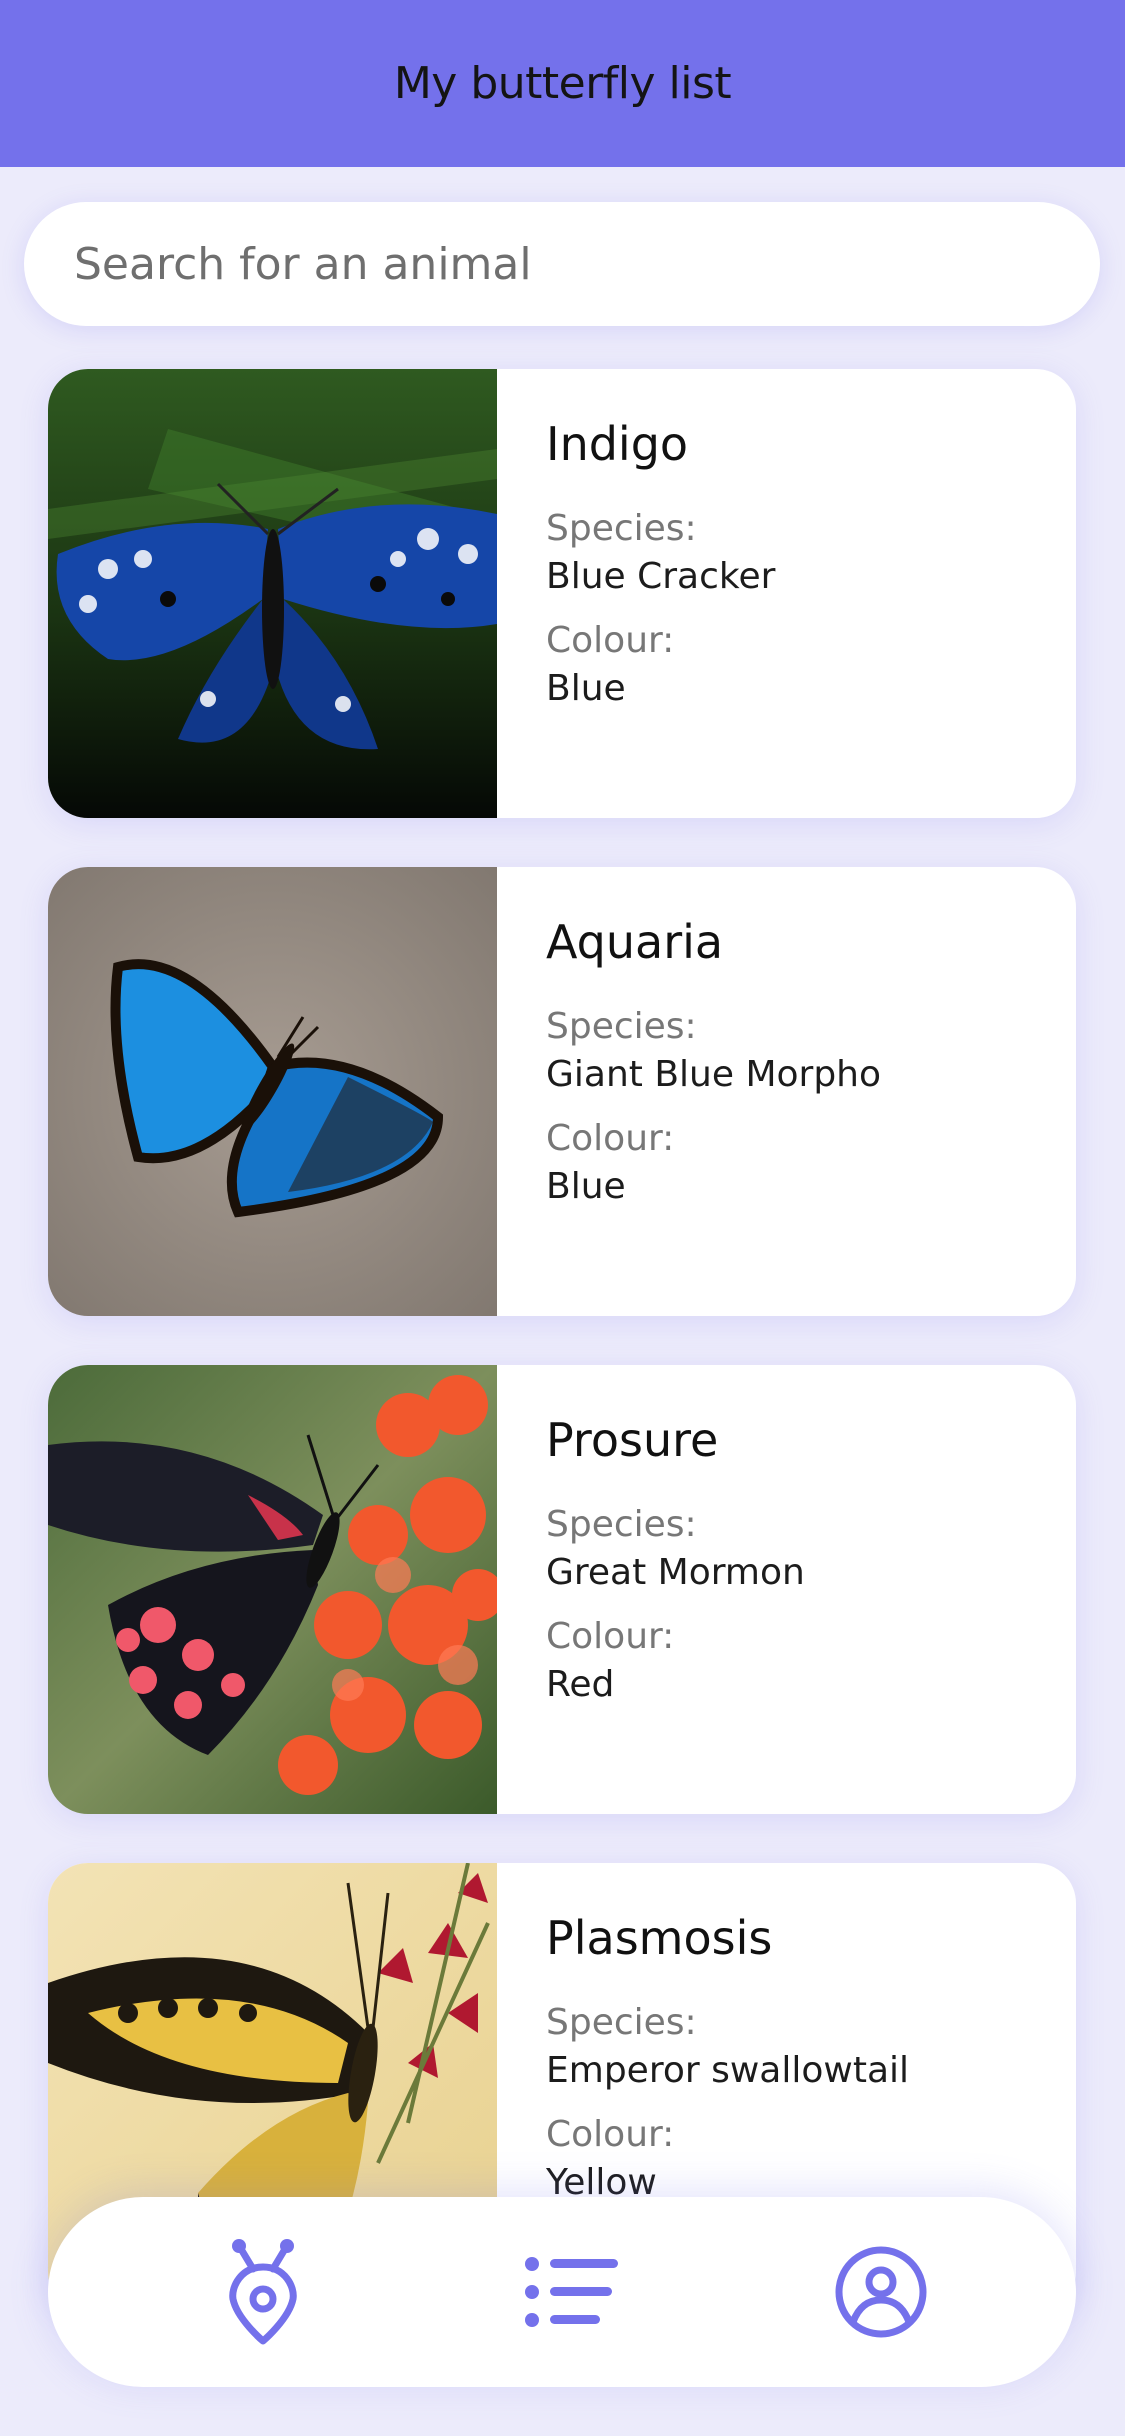  I want to click on user-profile-icon, so click(881, 2292).